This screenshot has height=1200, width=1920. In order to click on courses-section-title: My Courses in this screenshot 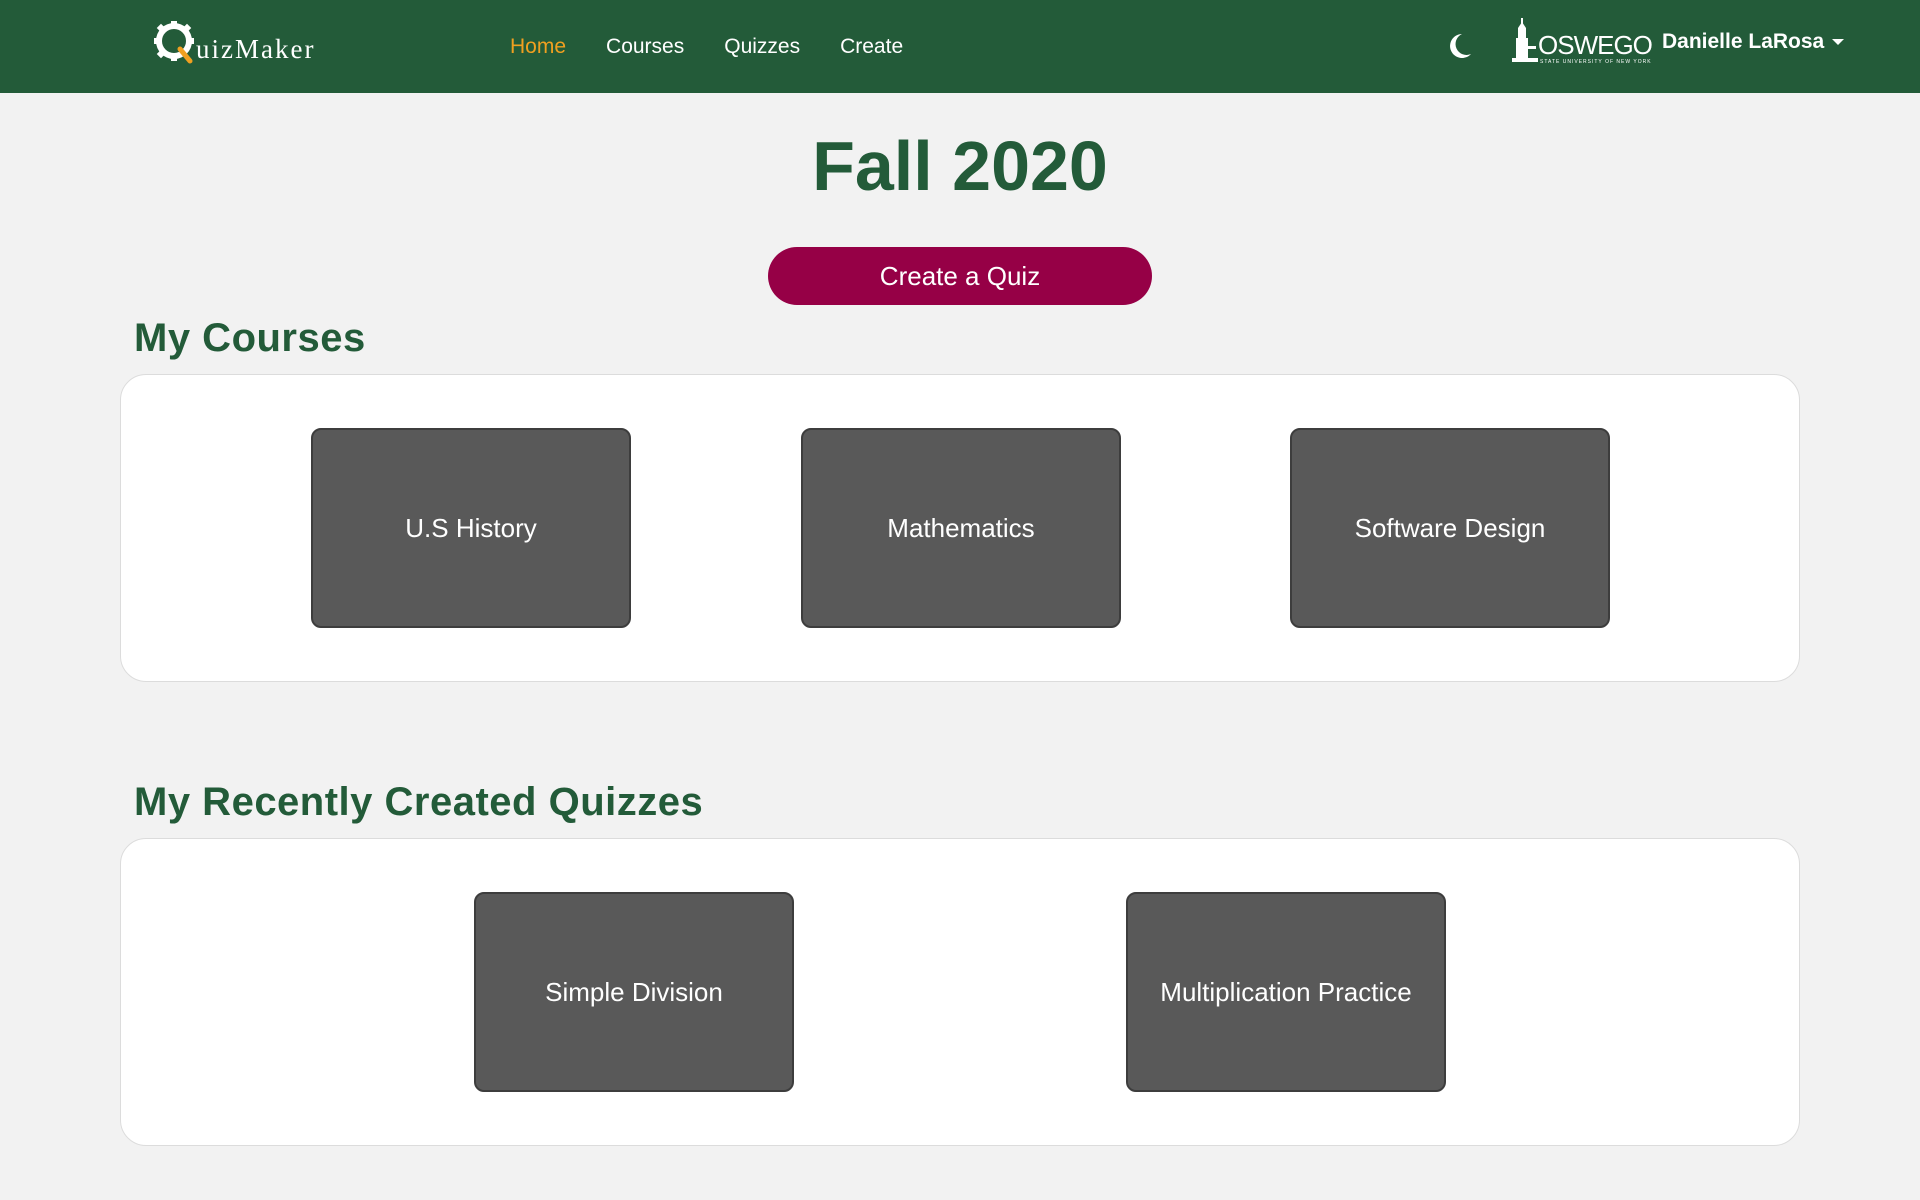, I will do `click(250, 338)`.